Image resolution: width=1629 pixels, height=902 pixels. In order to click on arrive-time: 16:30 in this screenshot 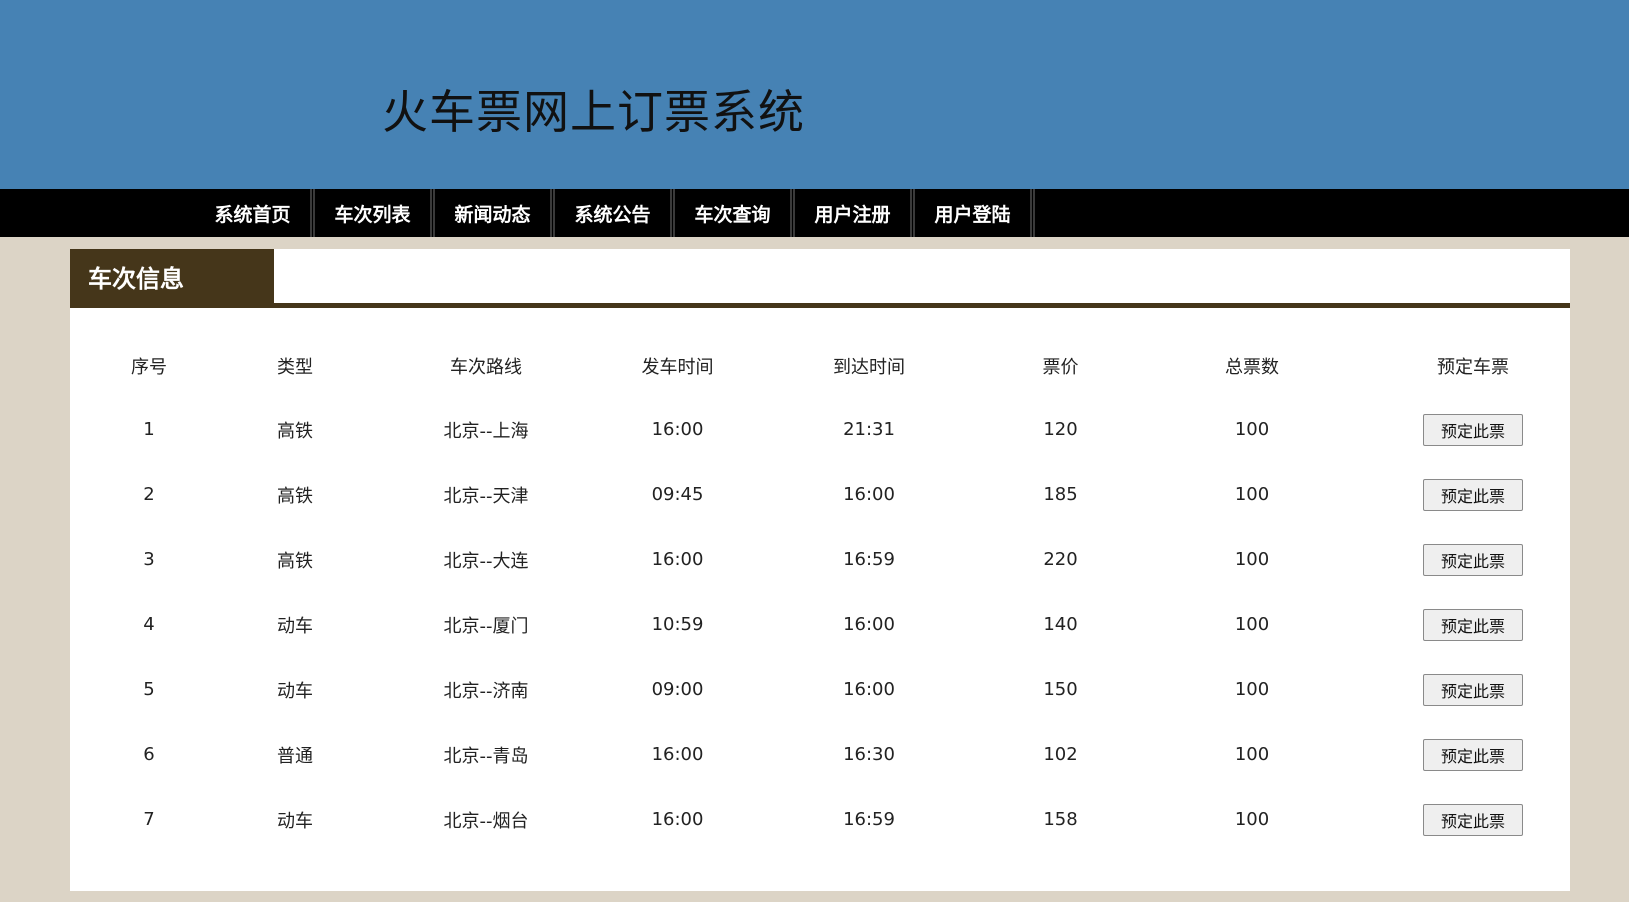, I will do `click(869, 754)`.